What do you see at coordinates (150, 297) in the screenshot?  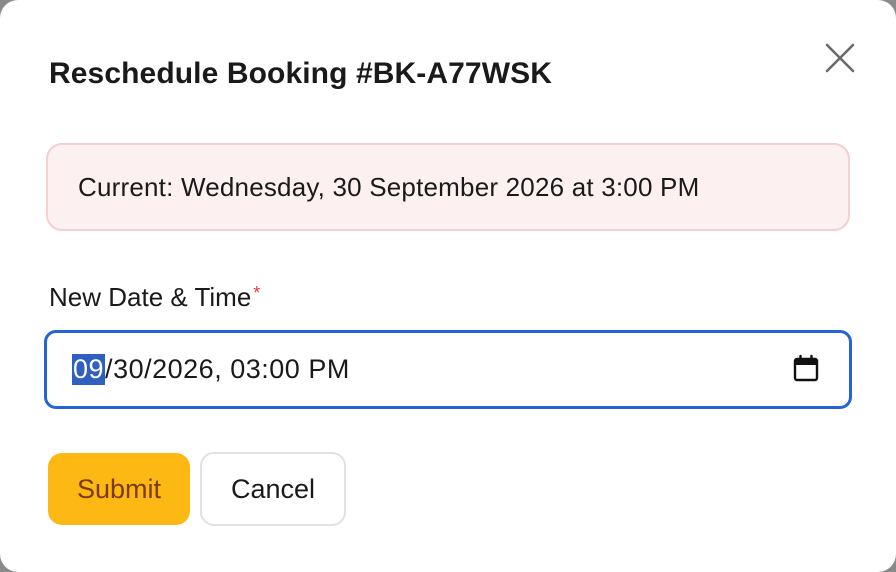 I see `new-datetime-label-text: New Date & Time` at bounding box center [150, 297].